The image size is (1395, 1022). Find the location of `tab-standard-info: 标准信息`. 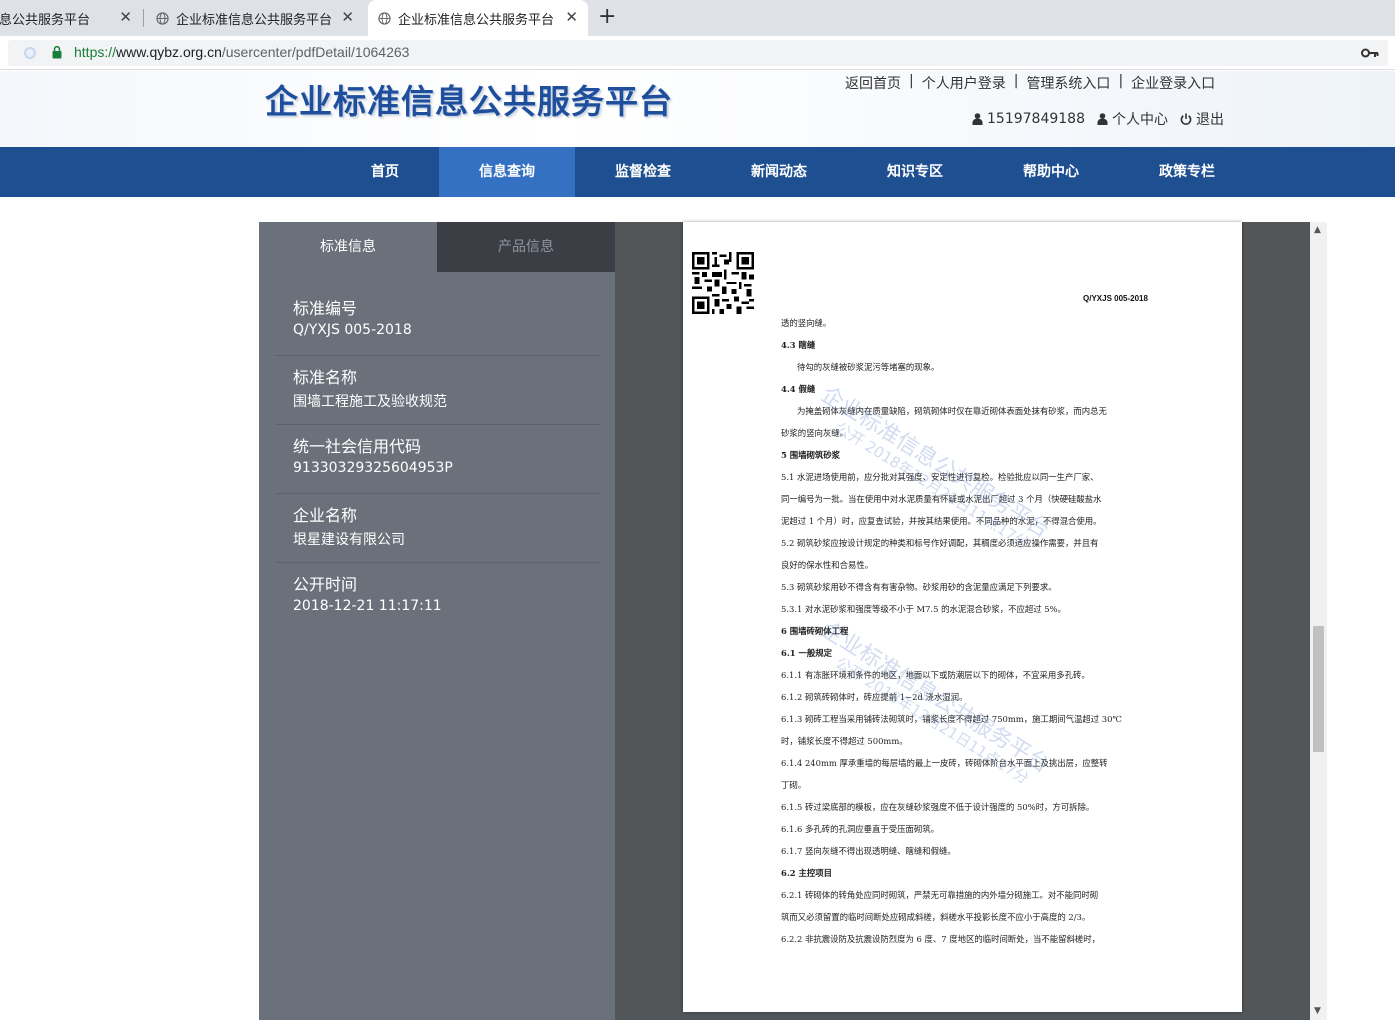

tab-standard-info: 标准信息 is located at coordinates (348, 247).